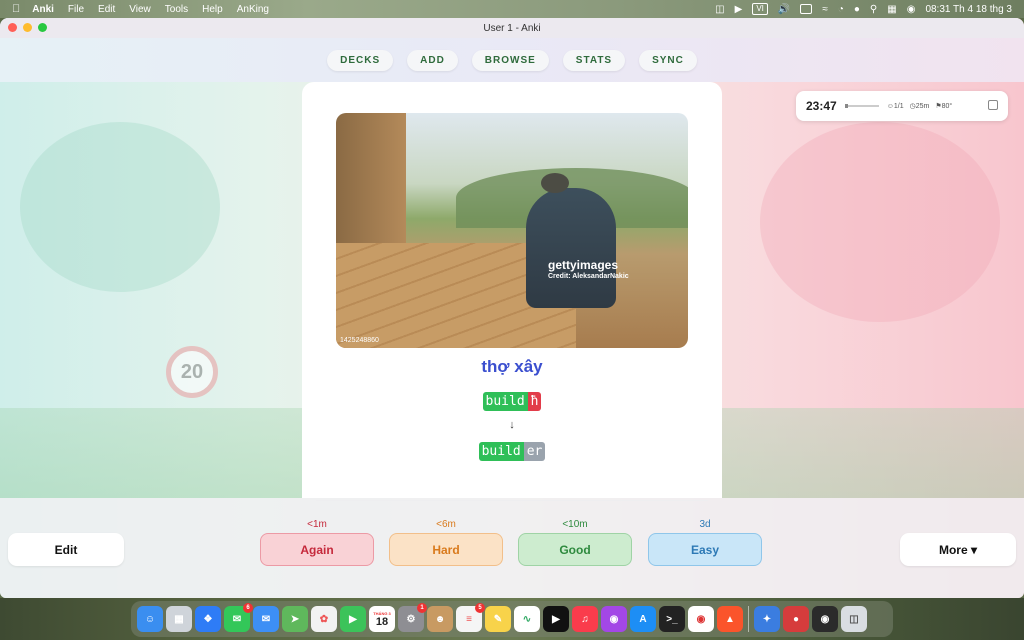  Describe the element at coordinates (76, 9) in the screenshot. I see `menu-file: File` at that location.